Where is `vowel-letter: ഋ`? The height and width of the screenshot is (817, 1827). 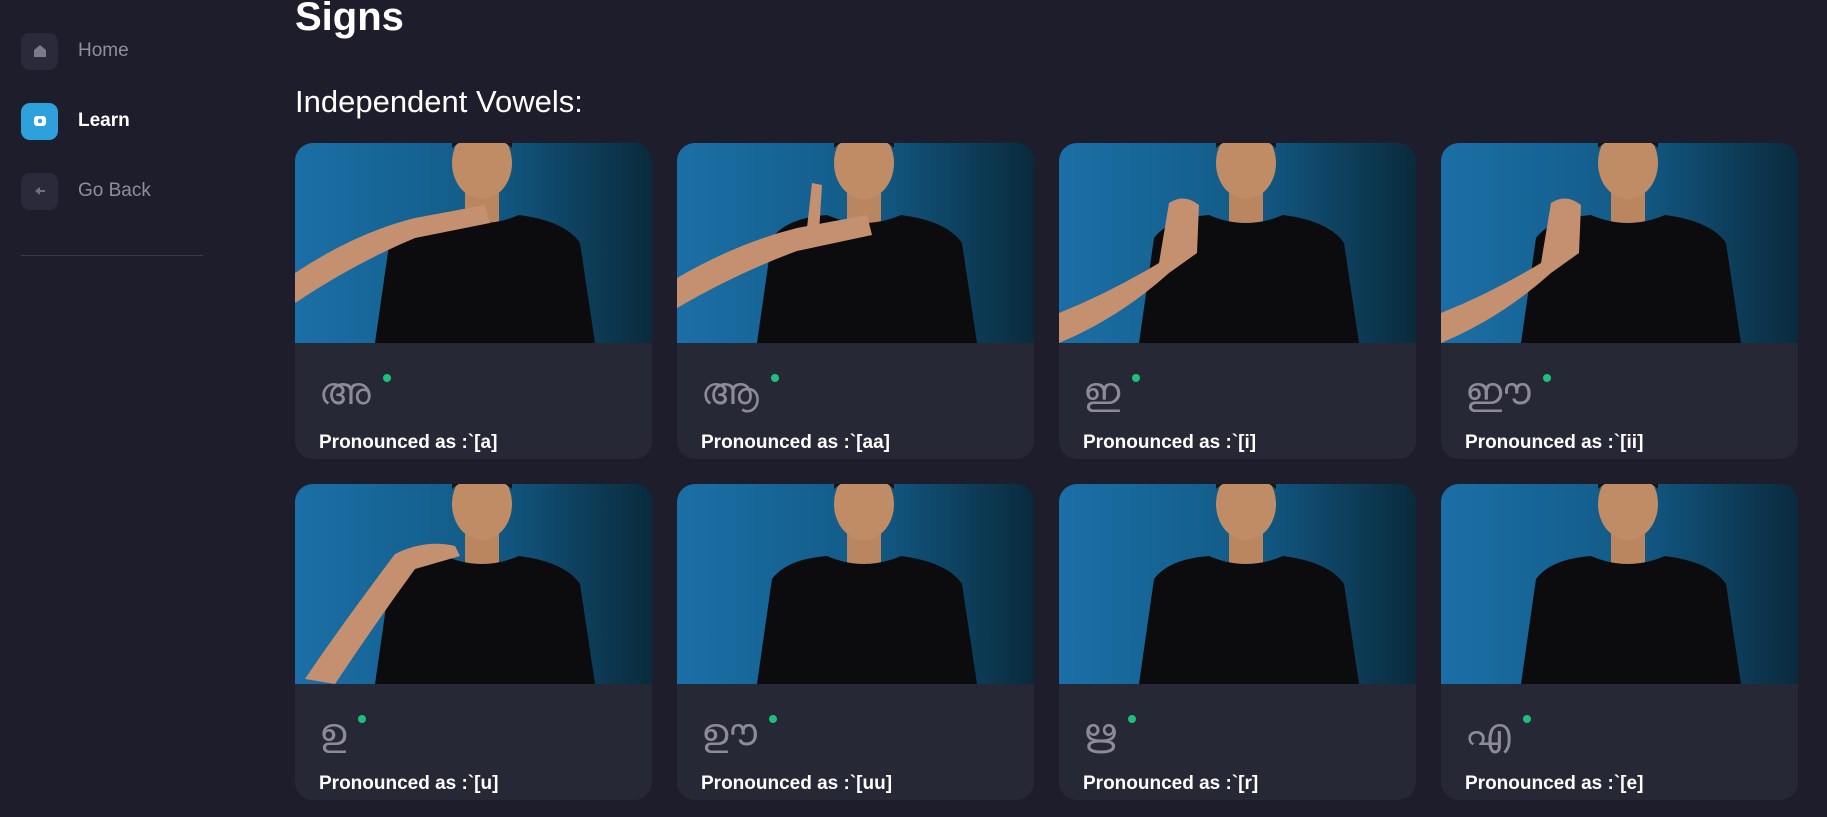 vowel-letter: ഋ is located at coordinates (1109, 732).